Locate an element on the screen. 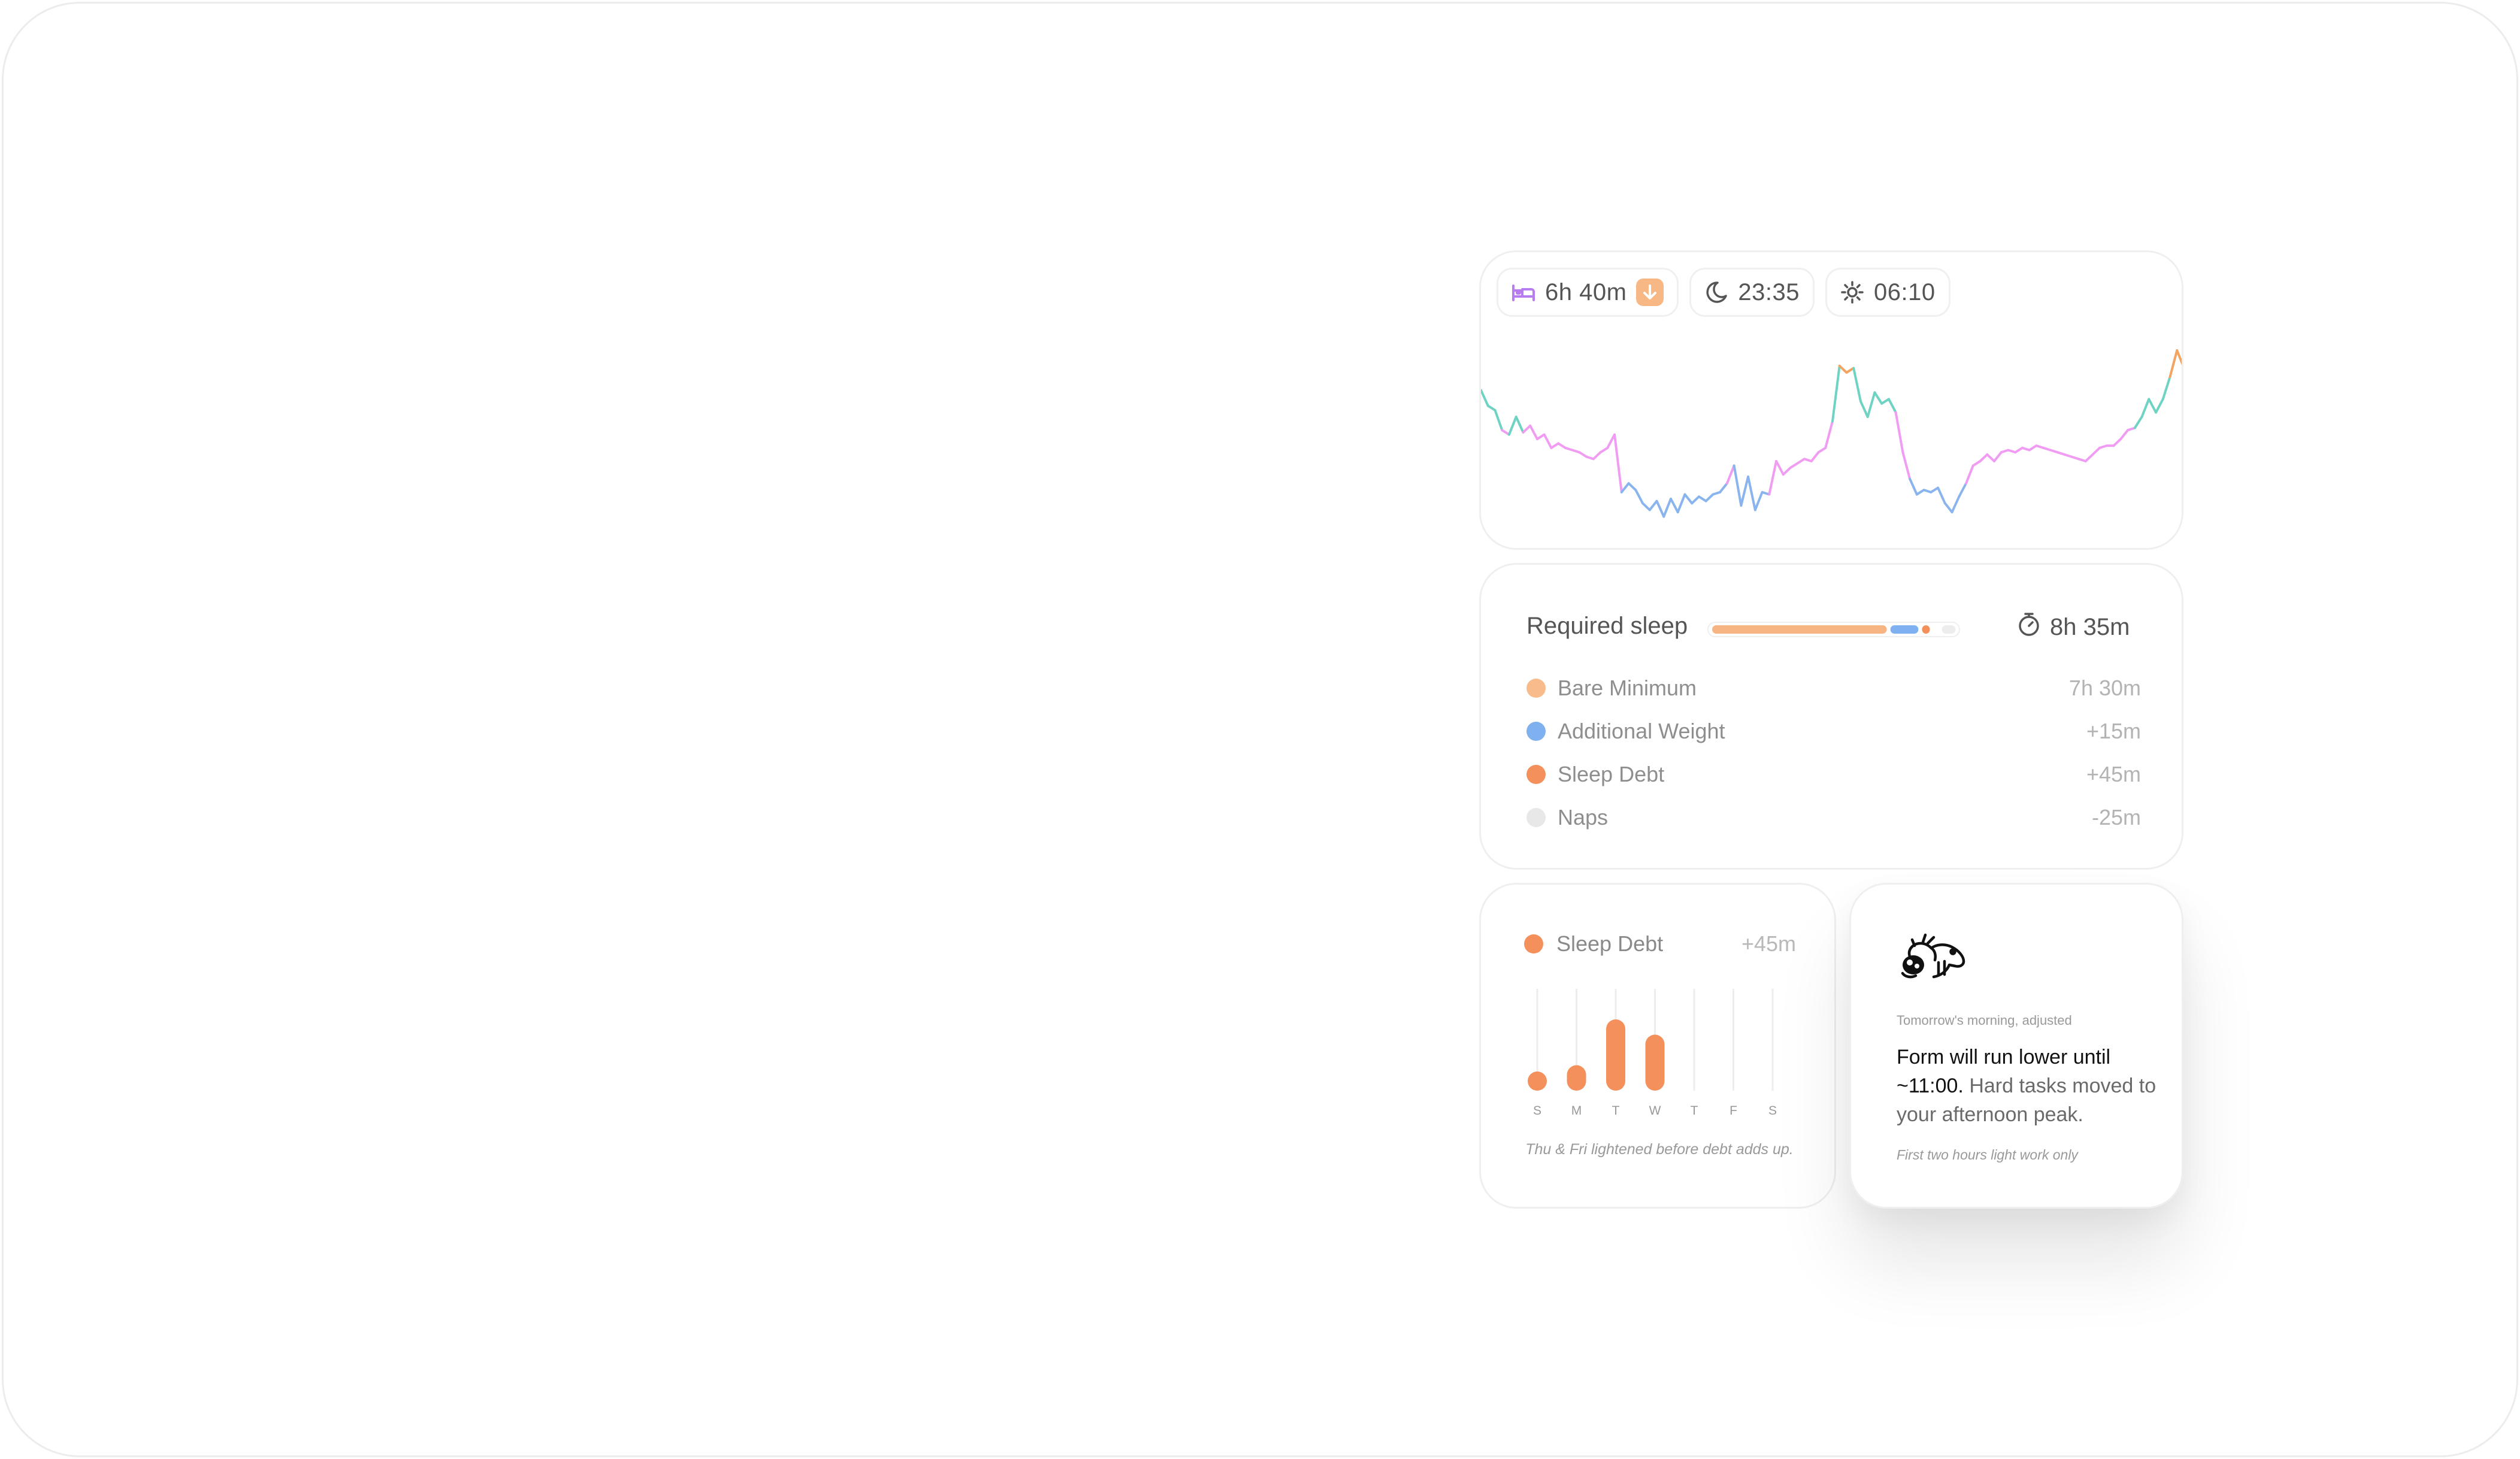 The width and height of the screenshot is (2520, 1459). sleep-debt-title: Sleep Debt is located at coordinates (1610, 943).